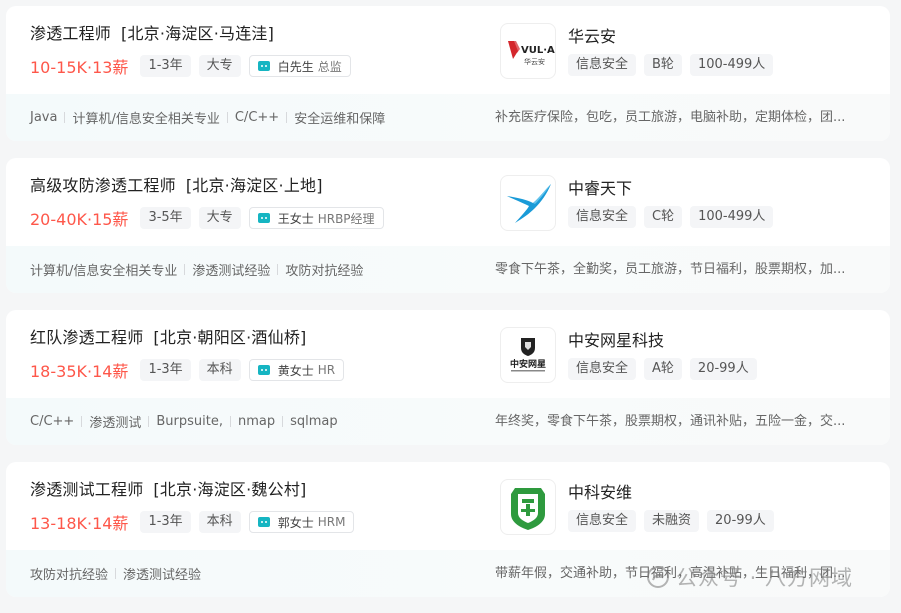 Image resolution: width=901 pixels, height=613 pixels. What do you see at coordinates (70, 33) in the screenshot?
I see `job-title: 渗透工程师` at bounding box center [70, 33].